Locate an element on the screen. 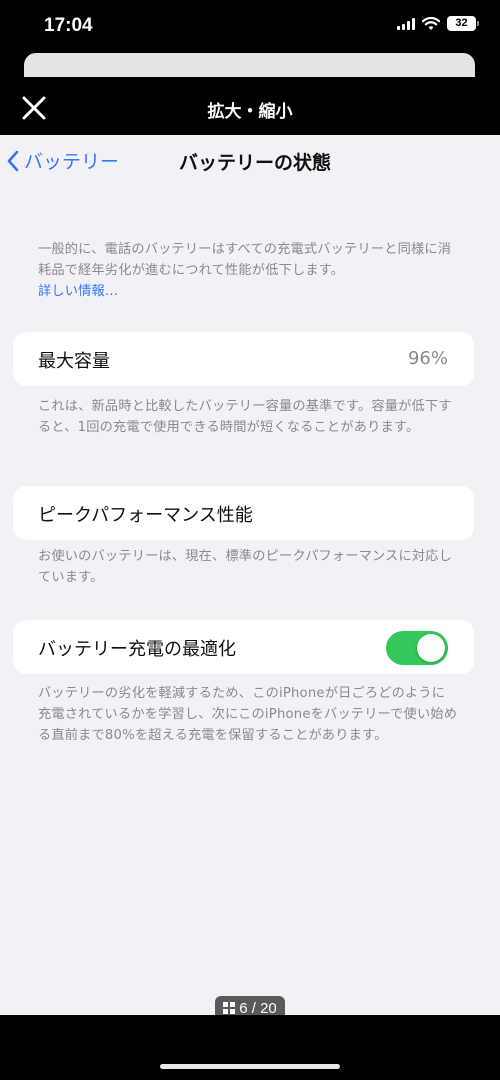 Image resolution: width=500 pixels, height=1080 pixels. max-capacity-label: 最大容量 is located at coordinates (74, 361).